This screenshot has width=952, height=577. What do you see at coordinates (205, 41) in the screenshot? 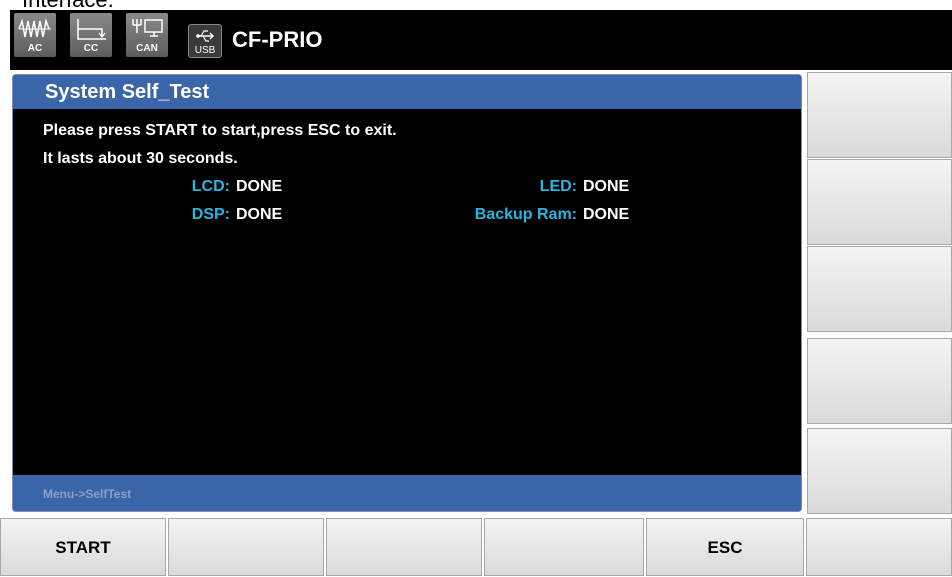
I see `usb-icon: USB` at bounding box center [205, 41].